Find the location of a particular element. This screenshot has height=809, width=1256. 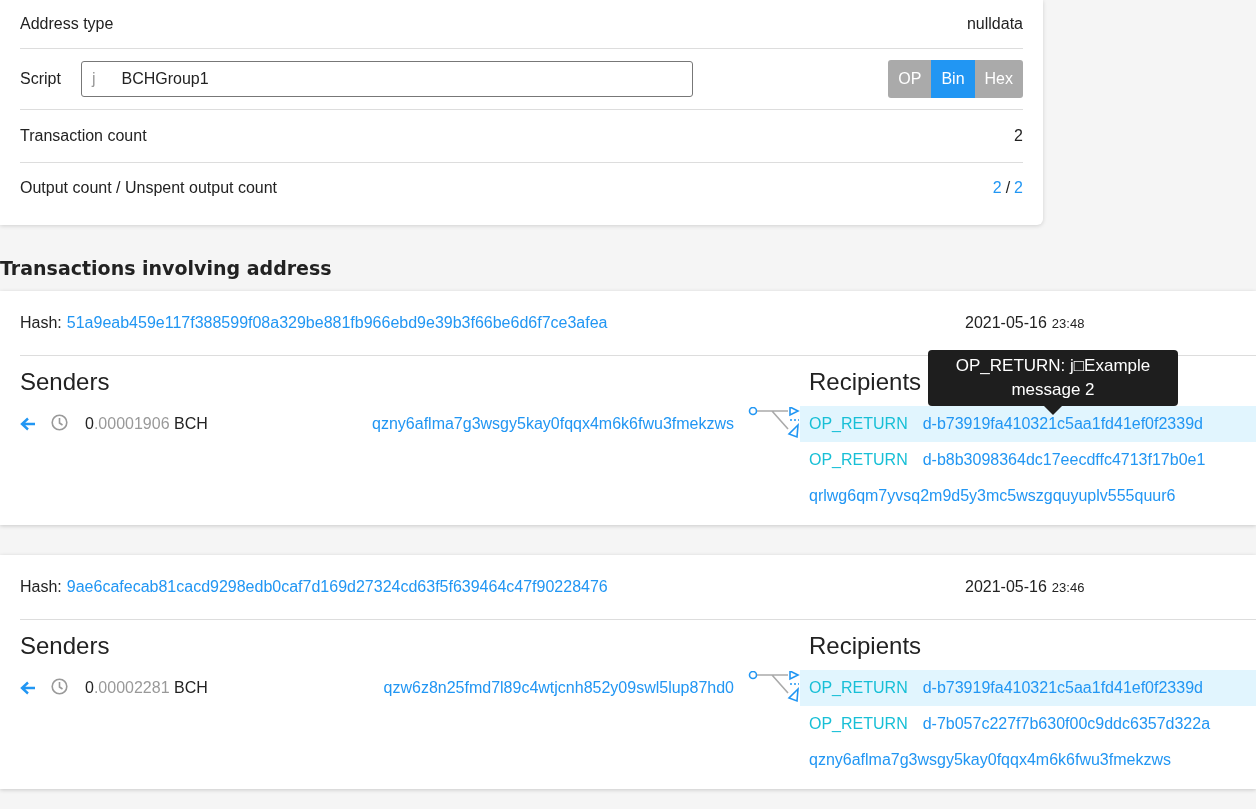

time: 23:48 is located at coordinates (1068, 323).